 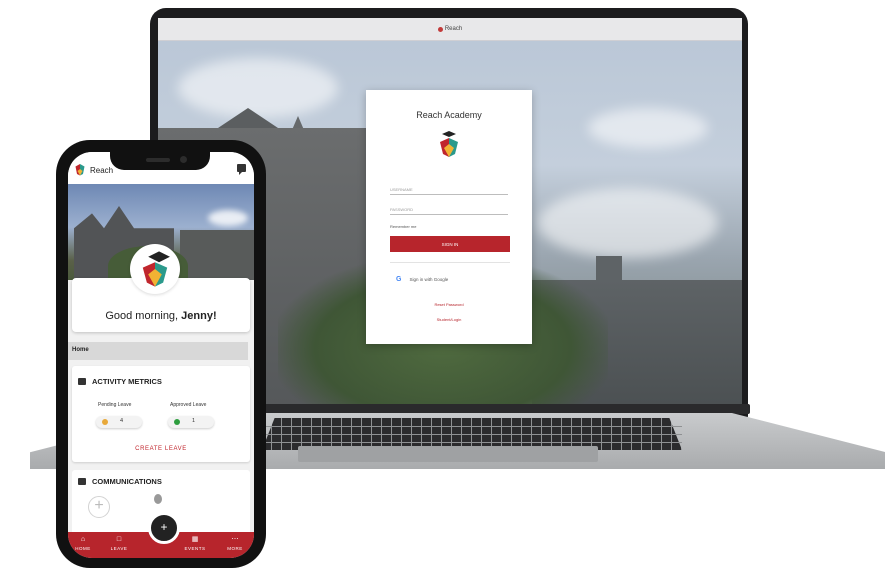 What do you see at coordinates (194, 421) in the screenshot?
I see `approved-leave-count: 1` at bounding box center [194, 421].